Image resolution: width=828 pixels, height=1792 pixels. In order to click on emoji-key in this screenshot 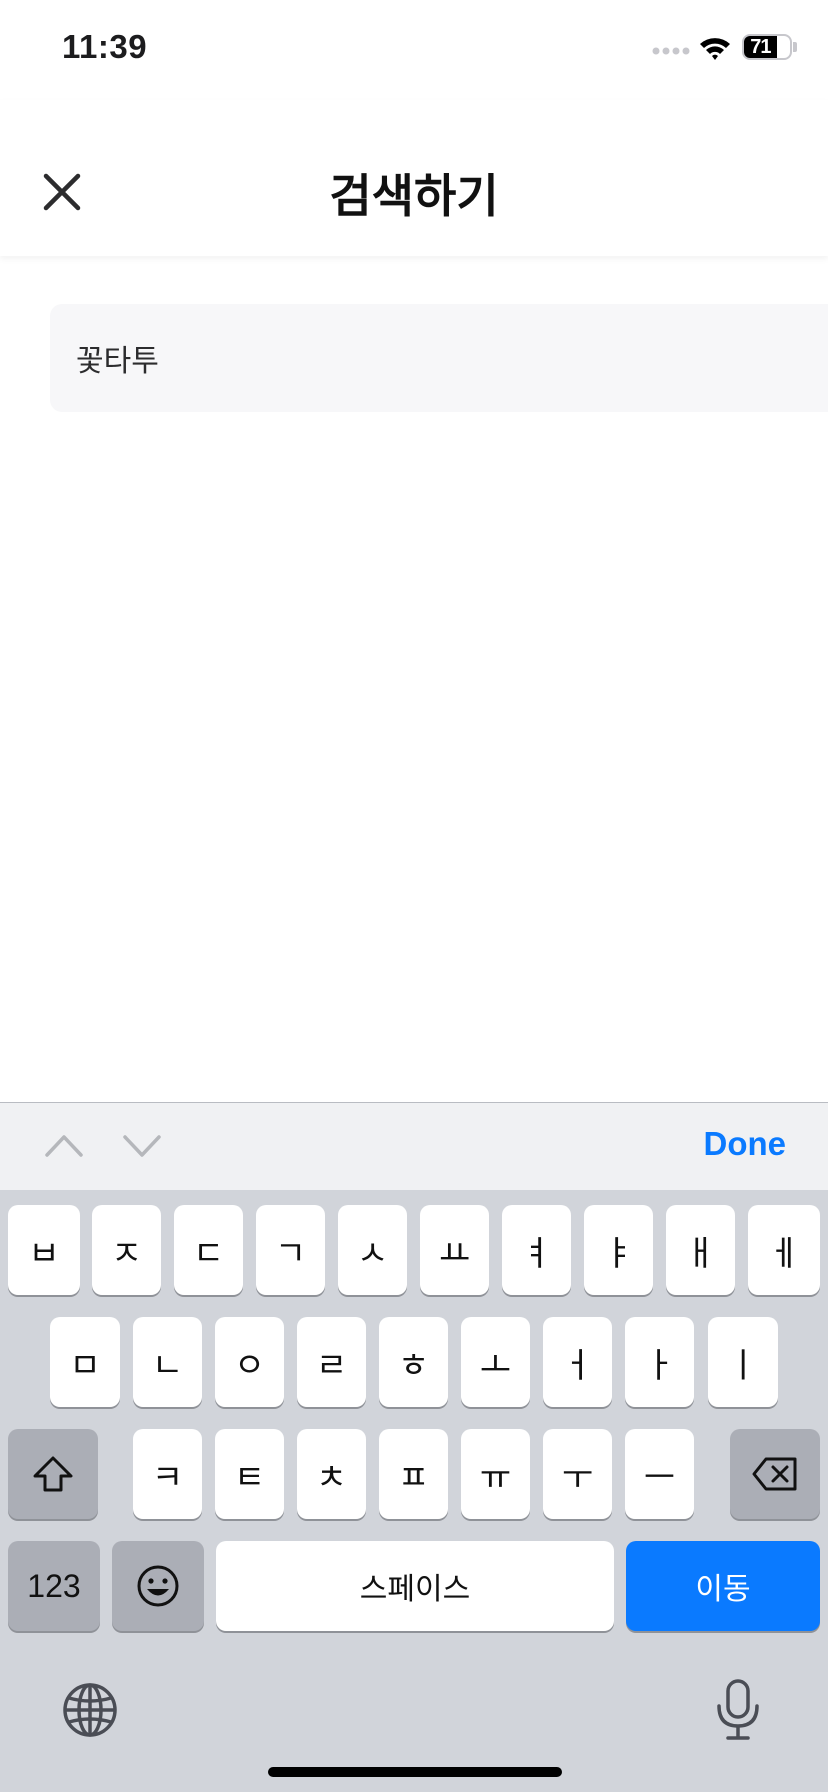, I will do `click(158, 1586)`.